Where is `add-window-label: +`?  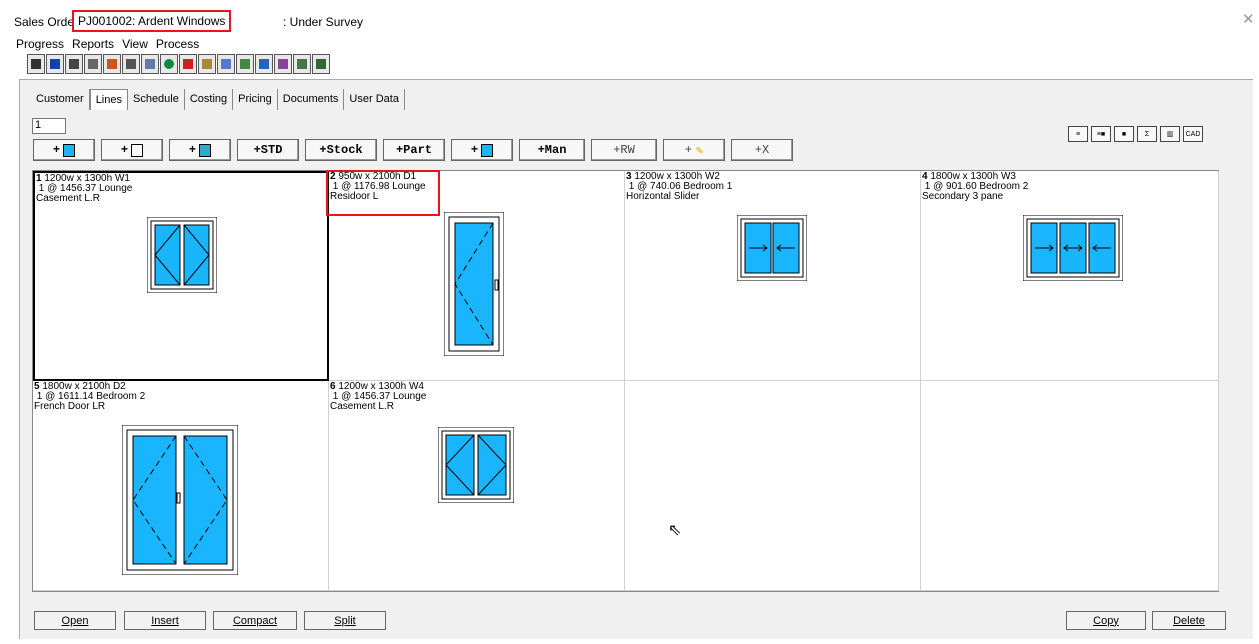 add-window-label: + is located at coordinates (56, 150).